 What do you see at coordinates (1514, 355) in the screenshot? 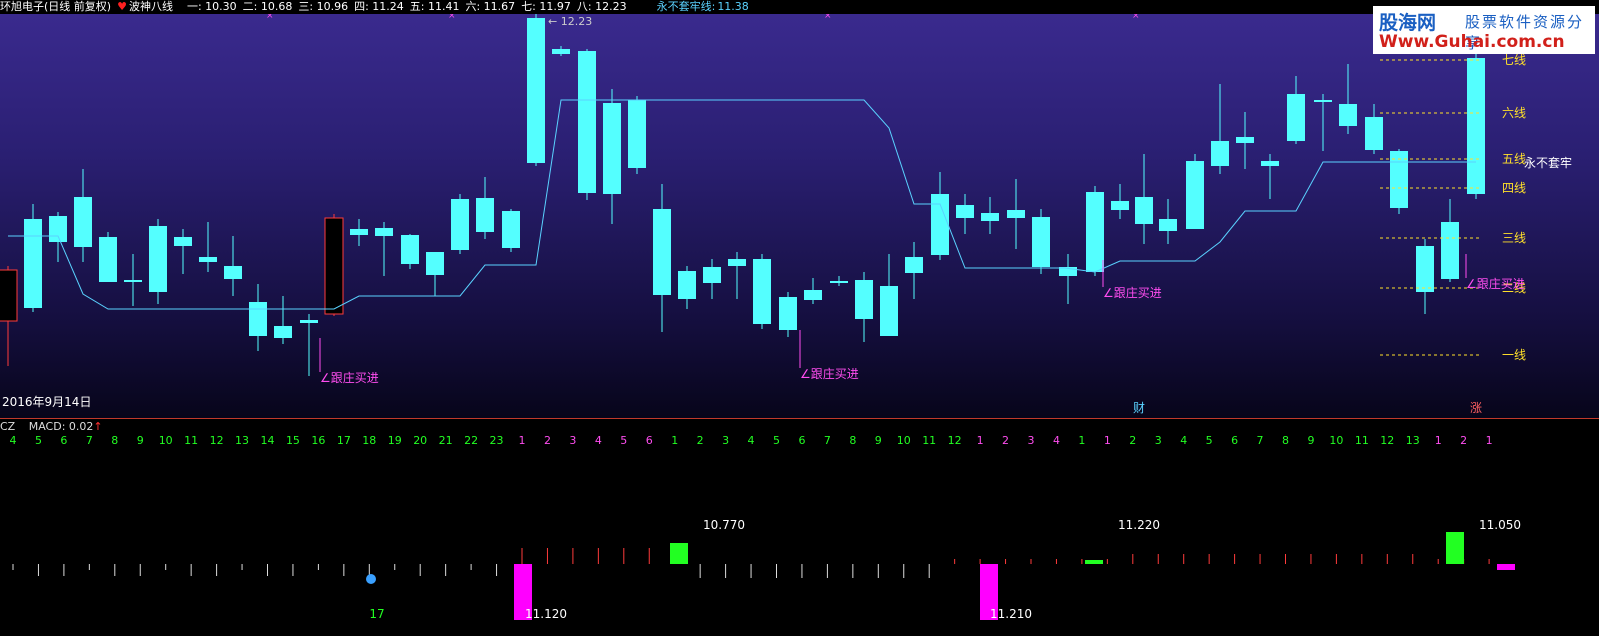
I see `level-label-7: 一线` at bounding box center [1514, 355].